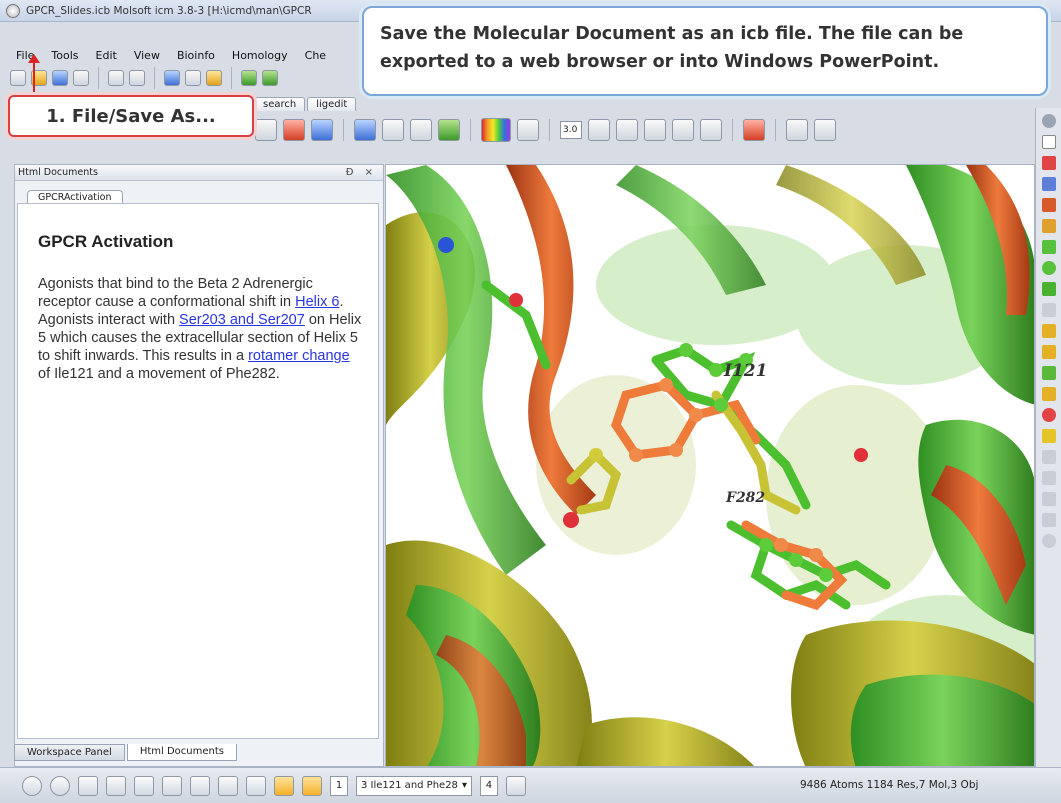 This screenshot has height=803, width=1061. What do you see at coordinates (144, 785) in the screenshot?
I see `grid-icon` at bounding box center [144, 785].